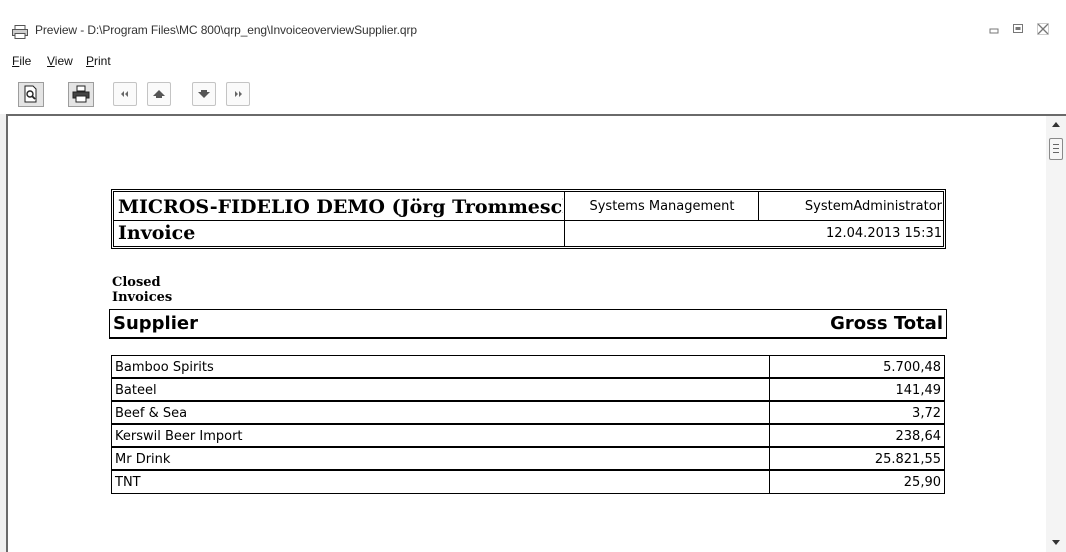 The height and width of the screenshot is (552, 1066). I want to click on first-page-icon, so click(124, 94).